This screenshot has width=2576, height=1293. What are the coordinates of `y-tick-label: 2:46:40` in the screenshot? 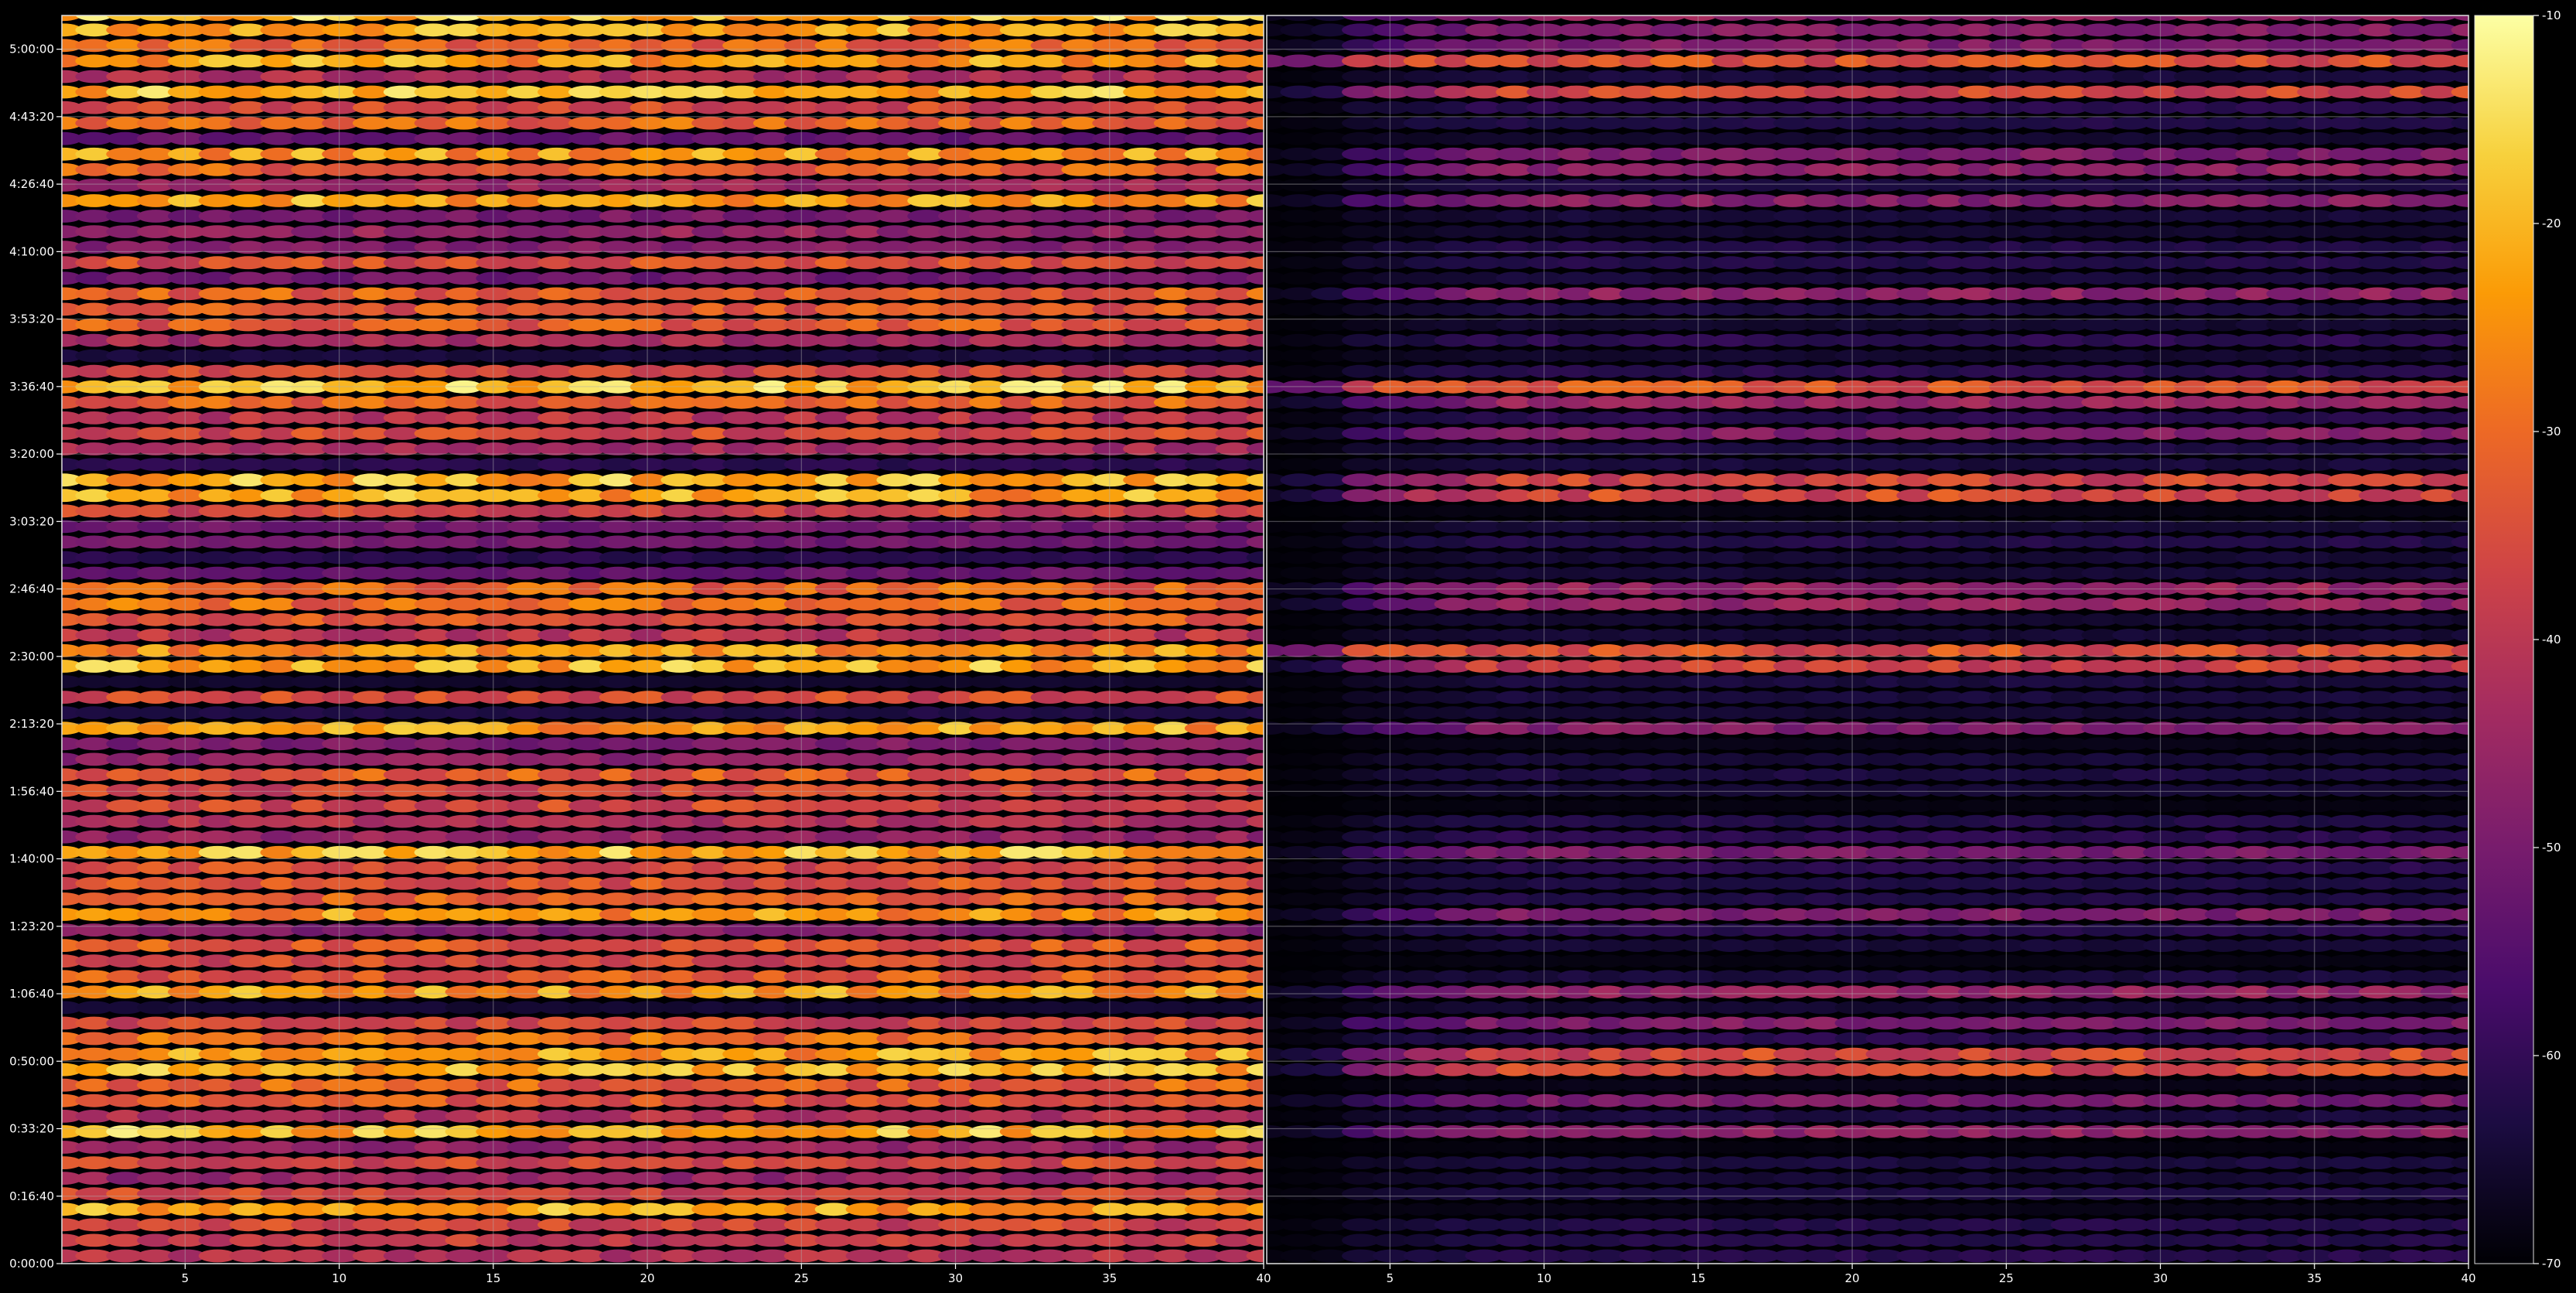 It's located at (32, 589).